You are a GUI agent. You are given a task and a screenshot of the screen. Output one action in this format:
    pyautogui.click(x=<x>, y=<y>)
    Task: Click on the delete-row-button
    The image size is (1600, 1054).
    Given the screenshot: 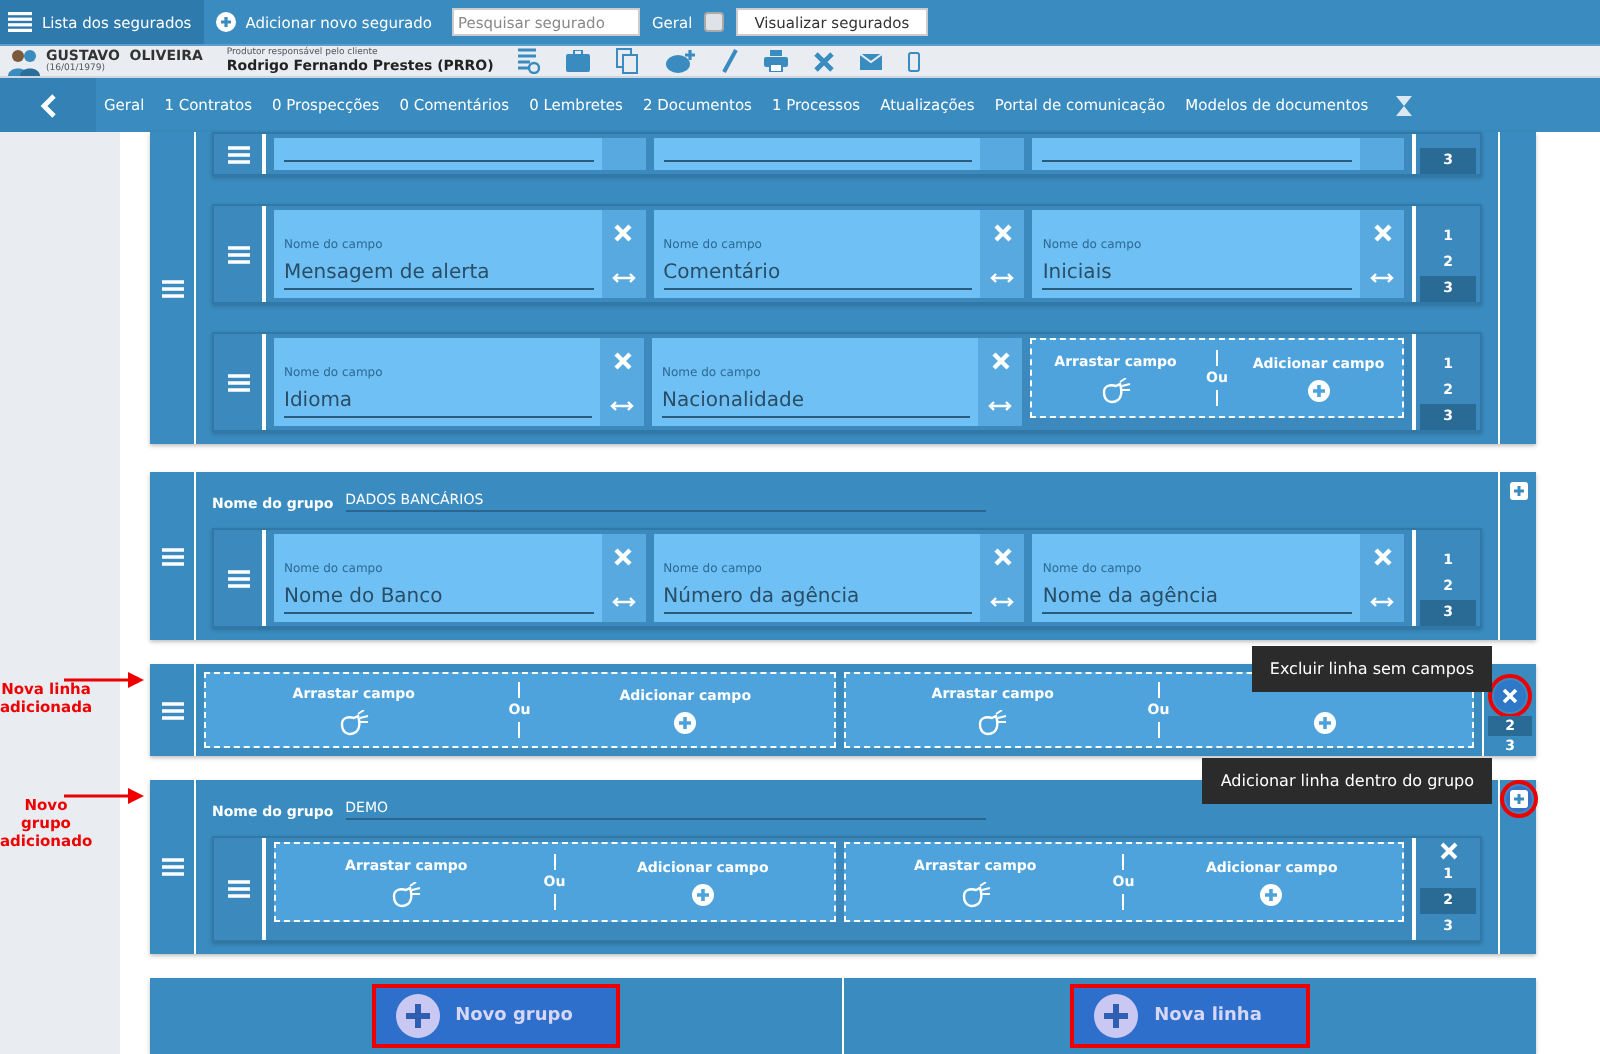 What is the action you would take?
    pyautogui.click(x=1510, y=696)
    